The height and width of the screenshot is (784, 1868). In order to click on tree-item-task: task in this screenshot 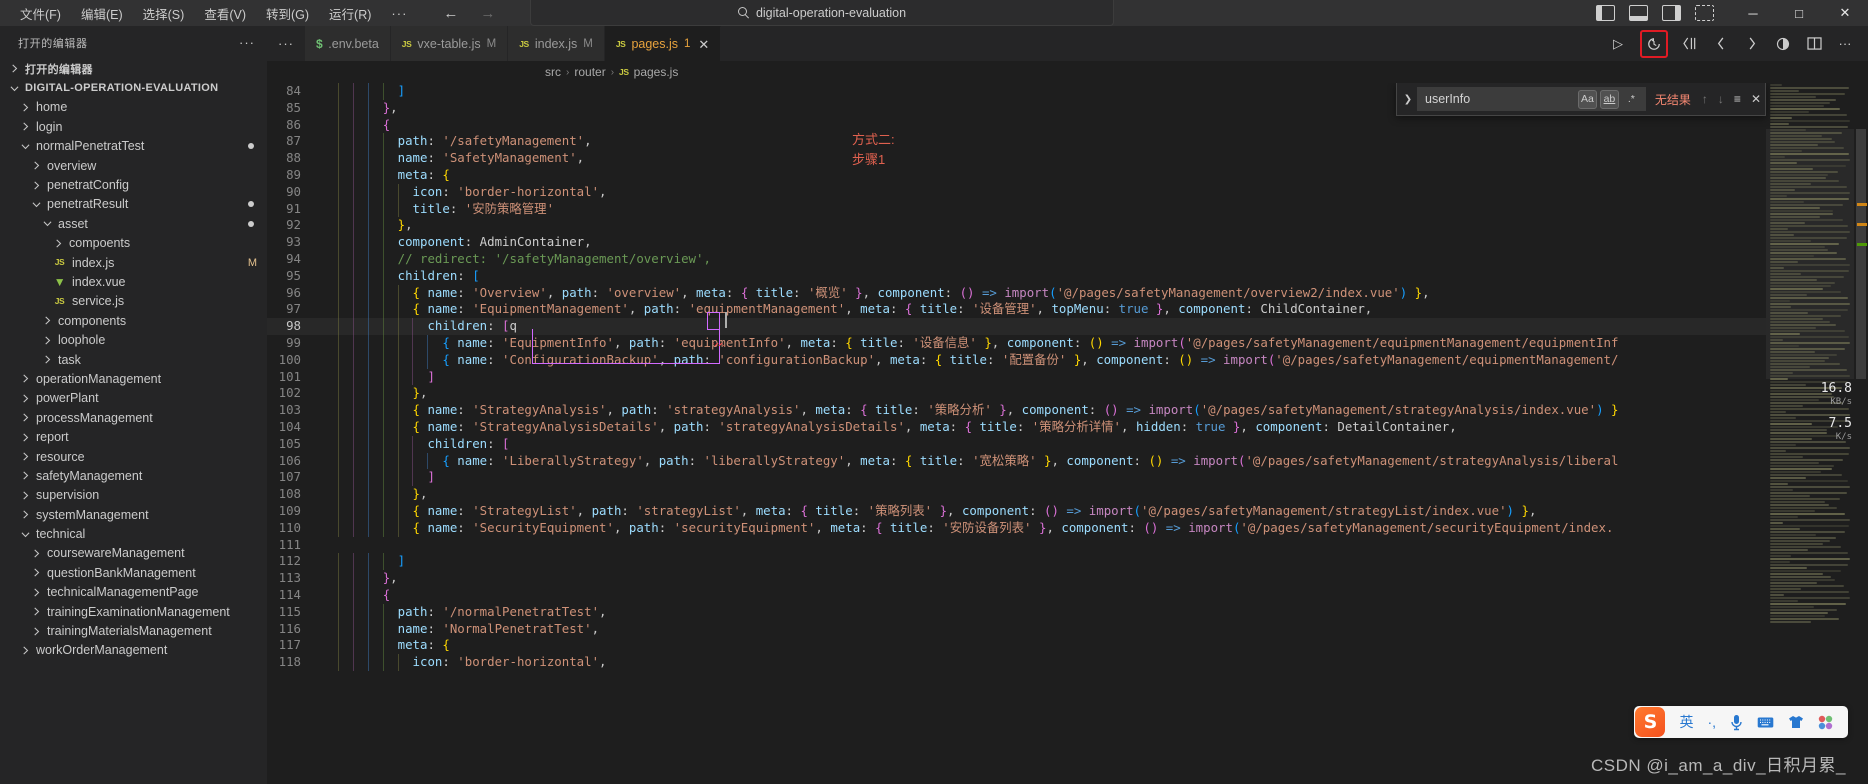, I will do `click(133, 359)`.